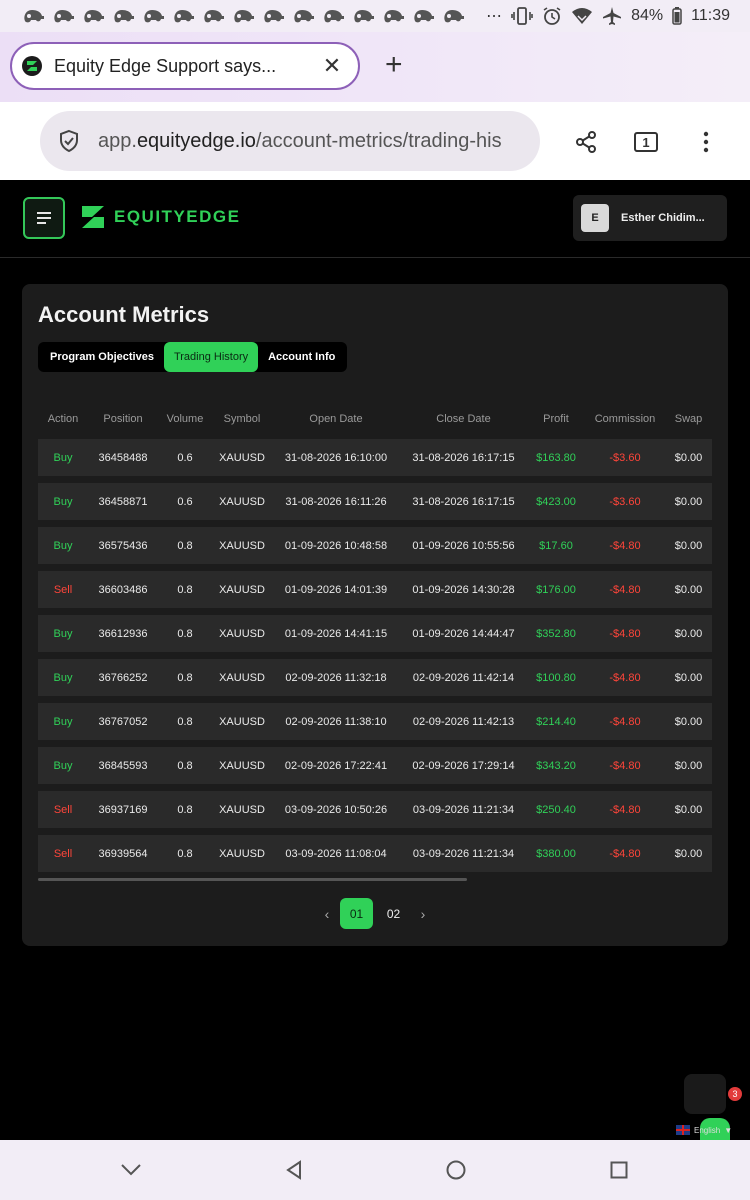  I want to click on cell-profit: $343.20, so click(556, 765).